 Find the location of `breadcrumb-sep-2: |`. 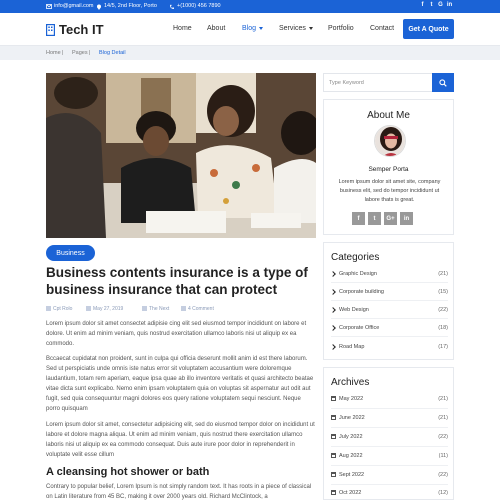

breadcrumb-sep-2: | is located at coordinates (90, 53).